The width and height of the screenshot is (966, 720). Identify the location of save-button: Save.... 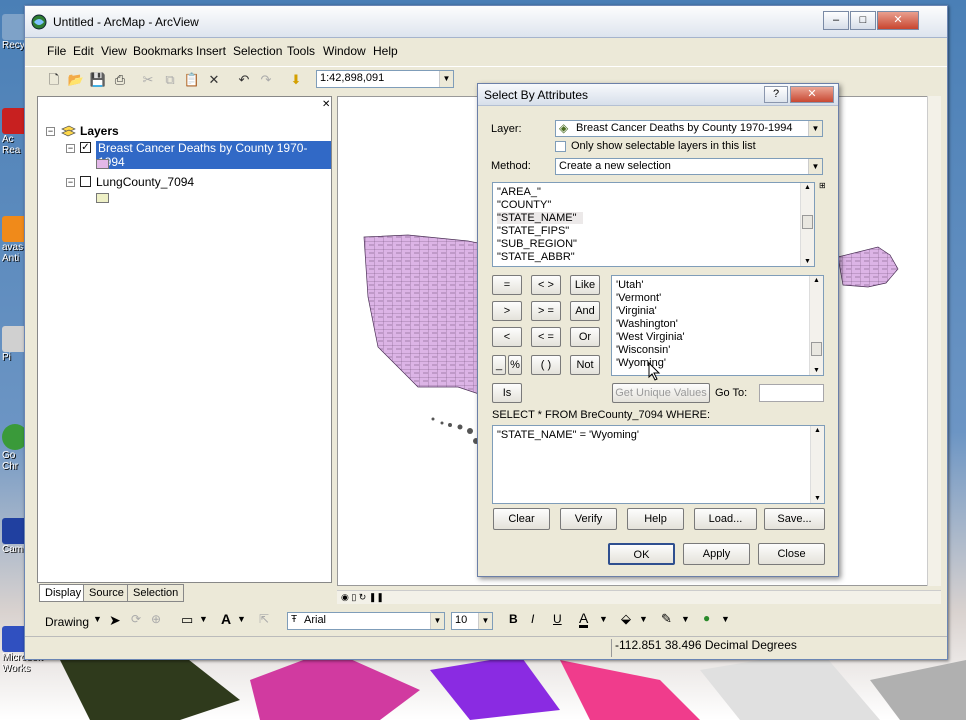
(794, 519).